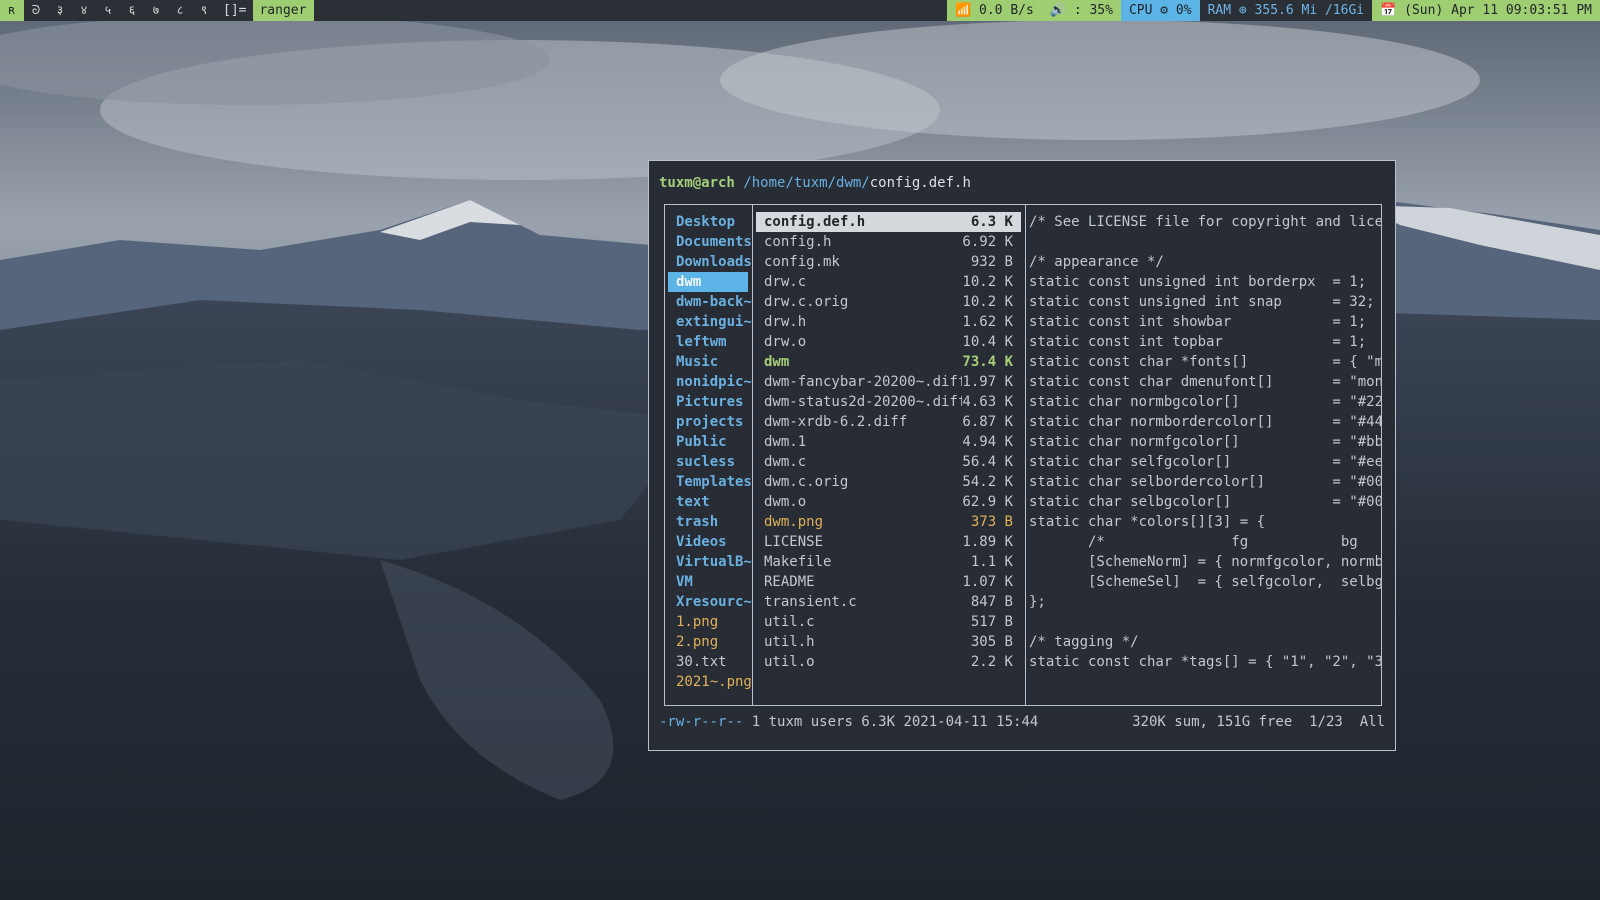  Describe the element at coordinates (991, 602) in the screenshot. I see `file-size: 847 B` at that location.